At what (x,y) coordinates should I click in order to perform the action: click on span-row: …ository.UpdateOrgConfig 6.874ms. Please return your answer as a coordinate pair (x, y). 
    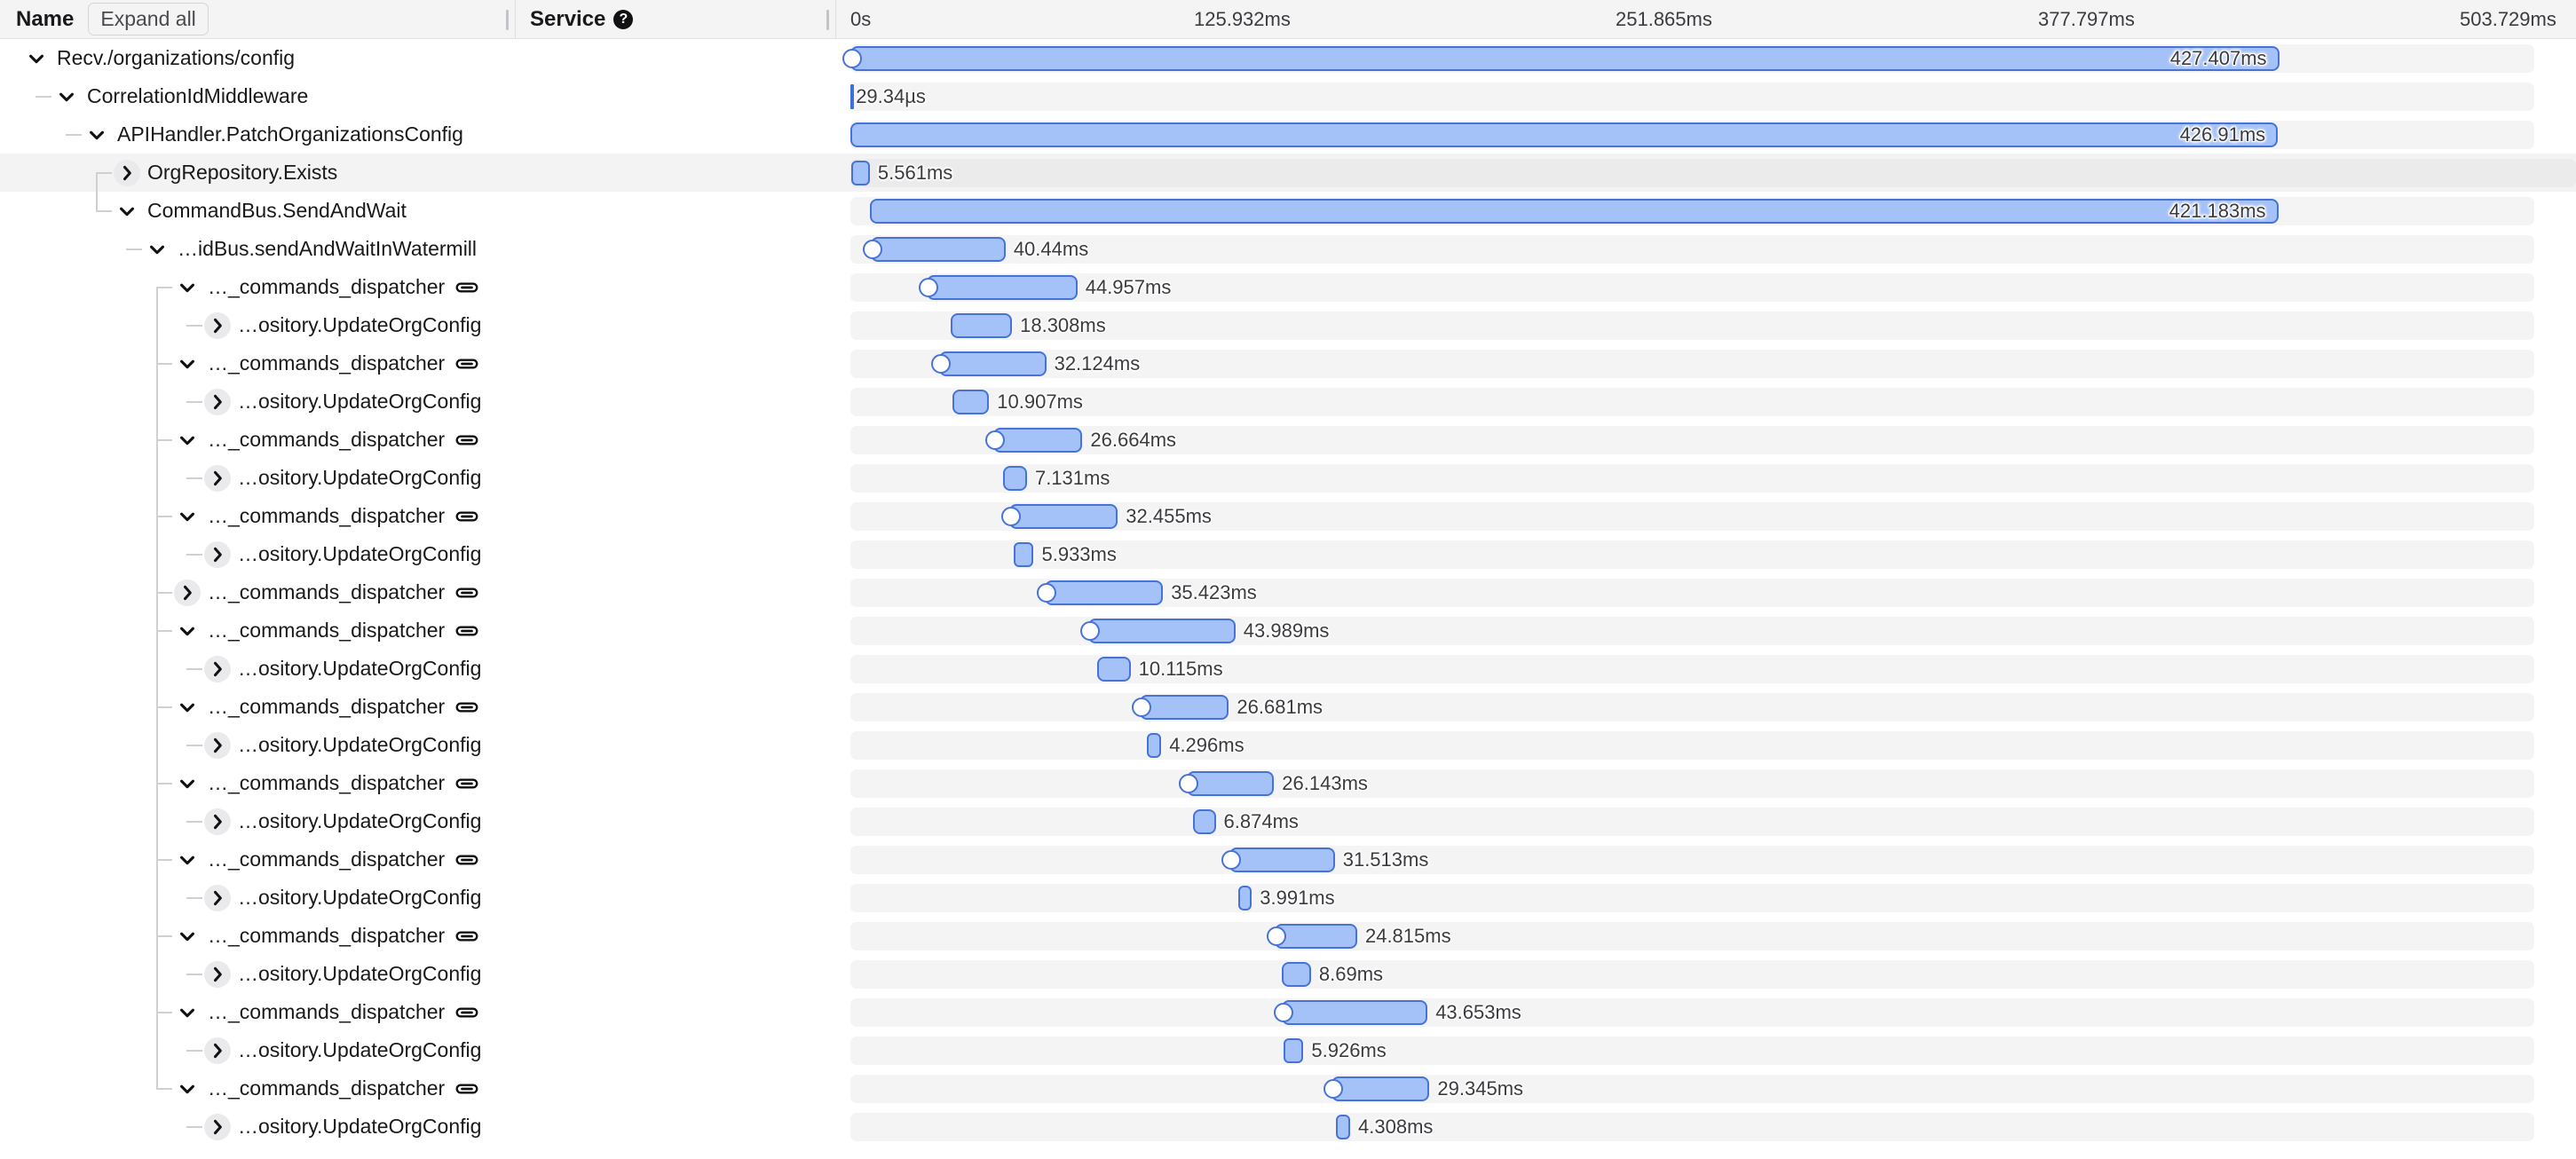
    Looking at the image, I should click on (1288, 821).